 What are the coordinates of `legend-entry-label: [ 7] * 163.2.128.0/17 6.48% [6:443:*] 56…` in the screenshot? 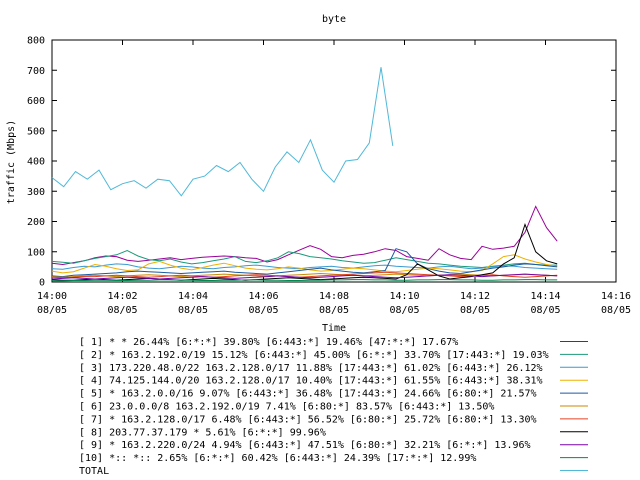 It's located at (308, 419).